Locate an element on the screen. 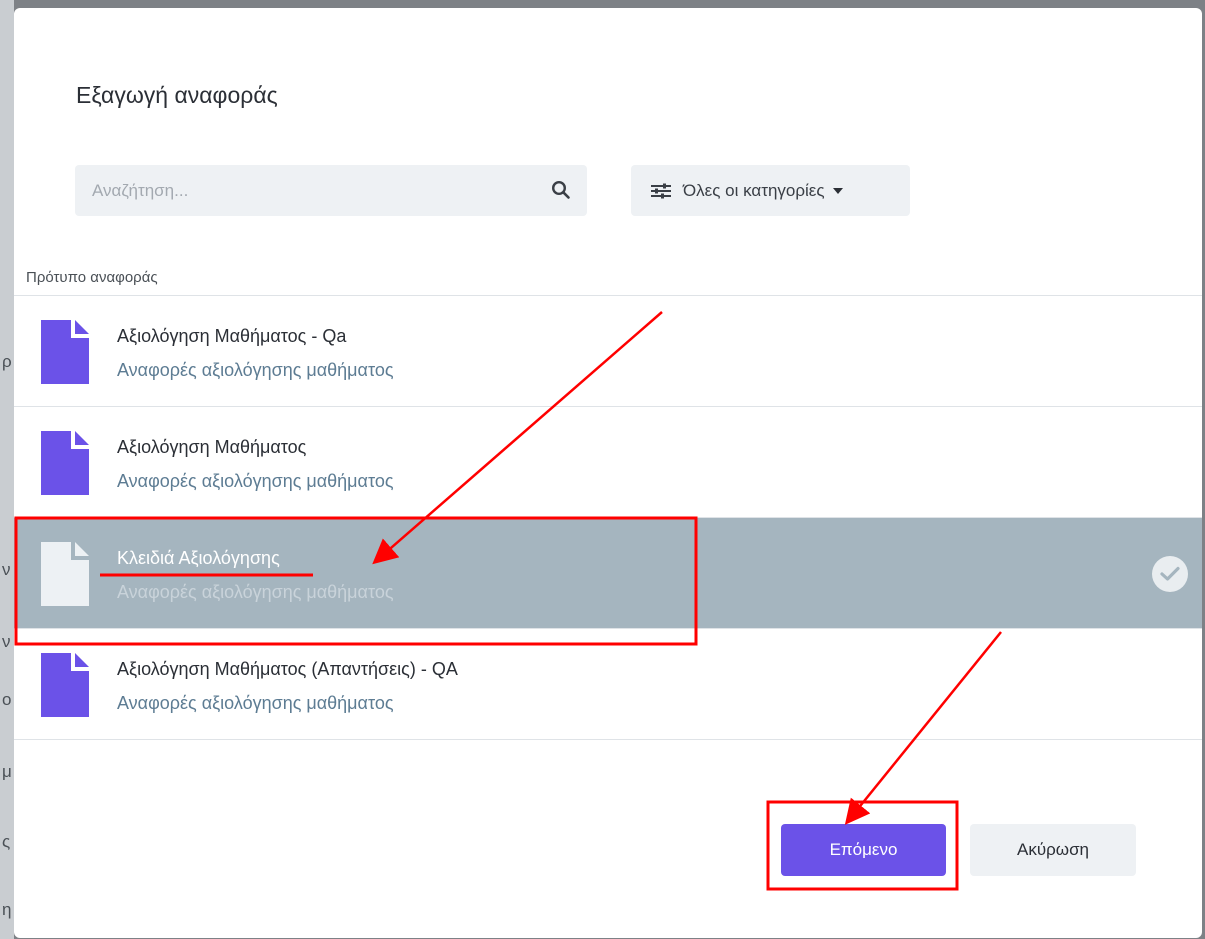  template-name: Κλειδιά Αξιολόγησης is located at coordinates (198, 558).